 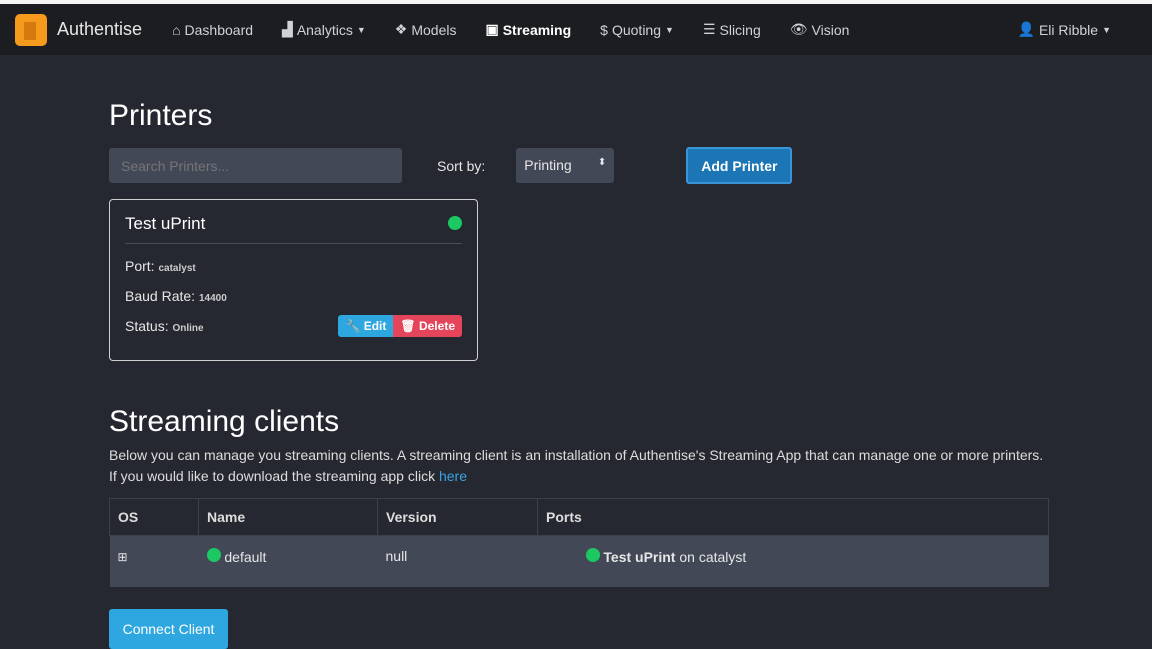 What do you see at coordinates (457, 561) in the screenshot?
I see `version-cell: null` at bounding box center [457, 561].